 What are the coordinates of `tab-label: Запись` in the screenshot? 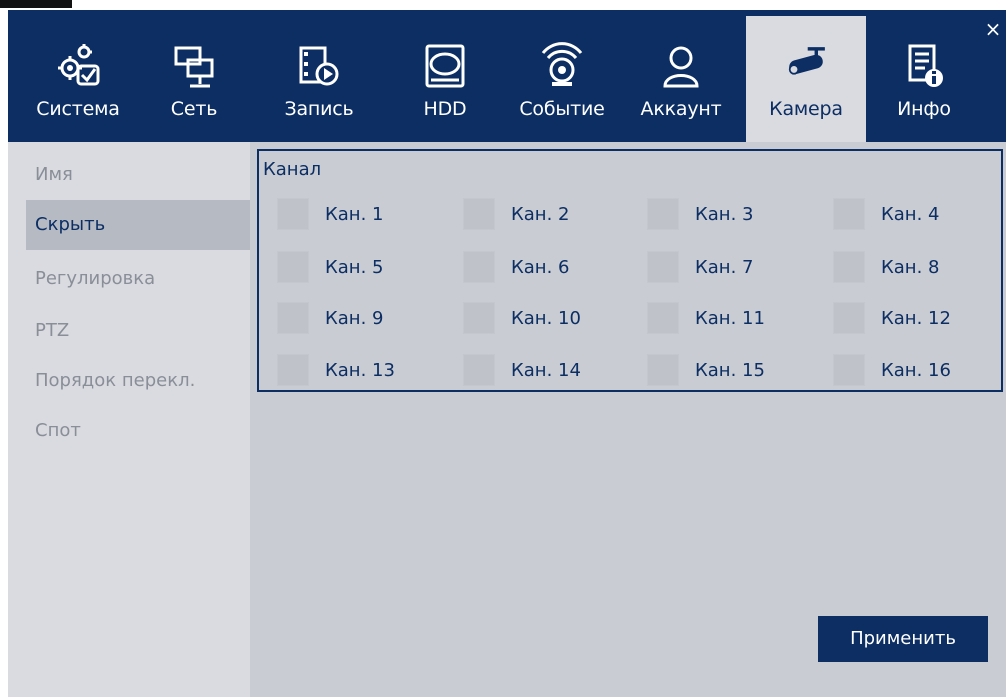 It's located at (319, 109).